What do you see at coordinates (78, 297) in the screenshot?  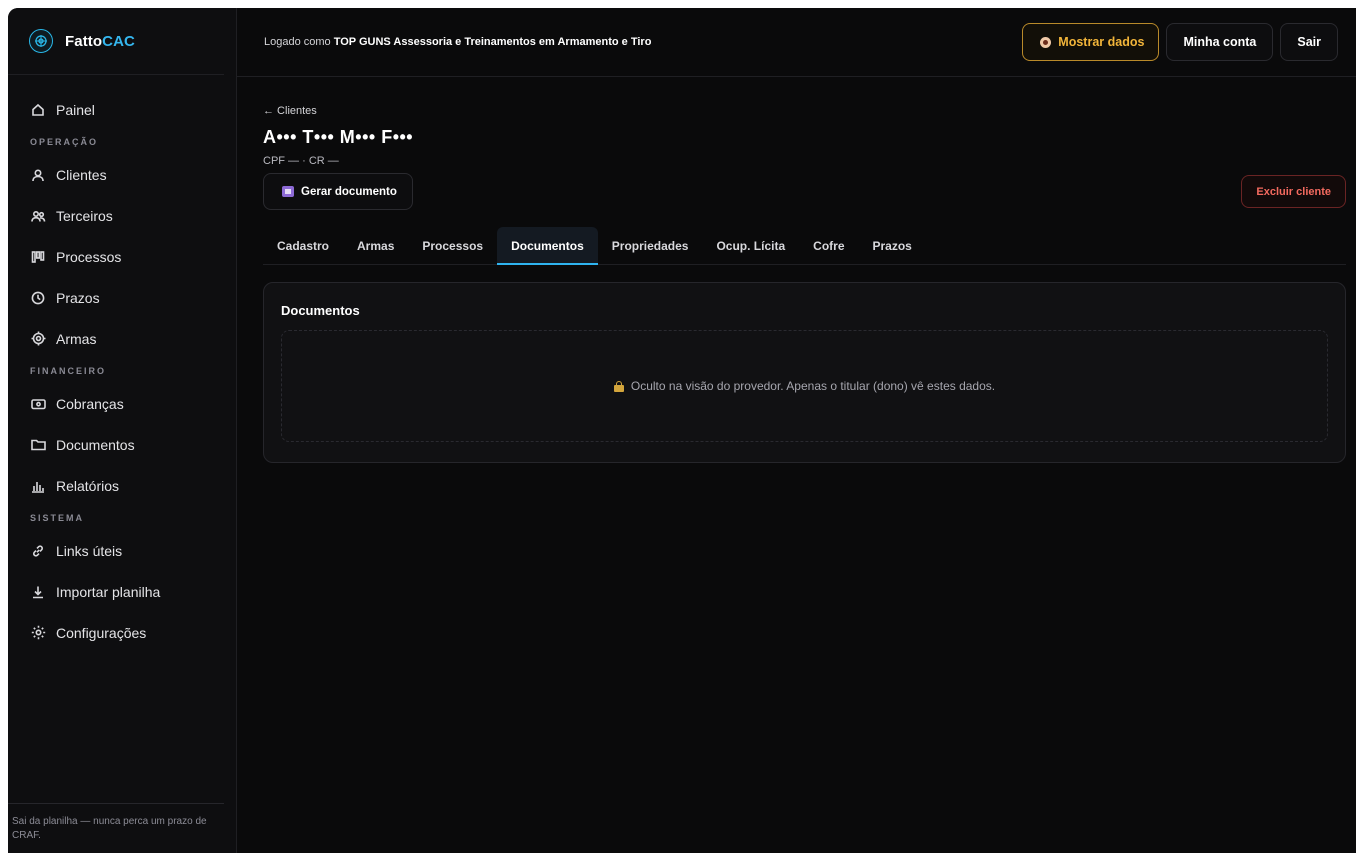 I see `sidebar-item-label: Prazos` at bounding box center [78, 297].